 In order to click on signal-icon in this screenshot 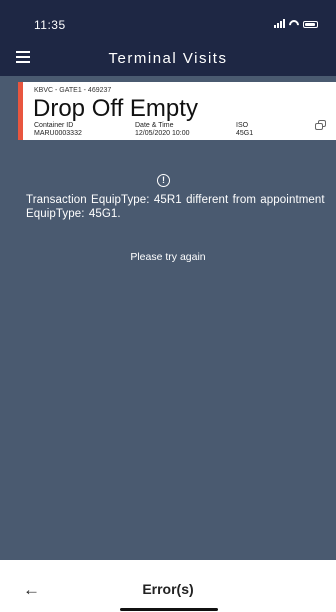, I will do `click(279, 23)`.